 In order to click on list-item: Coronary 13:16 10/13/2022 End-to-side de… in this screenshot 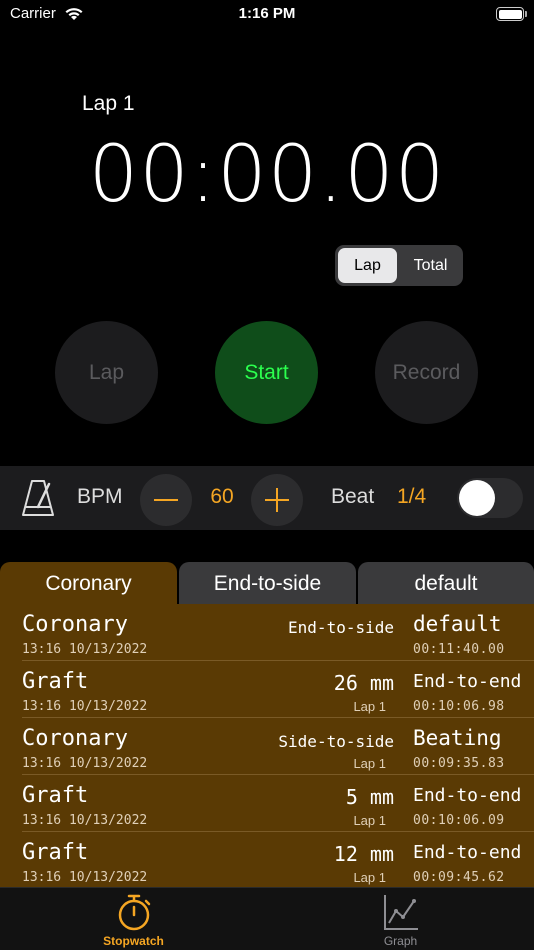, I will do `click(267, 632)`.